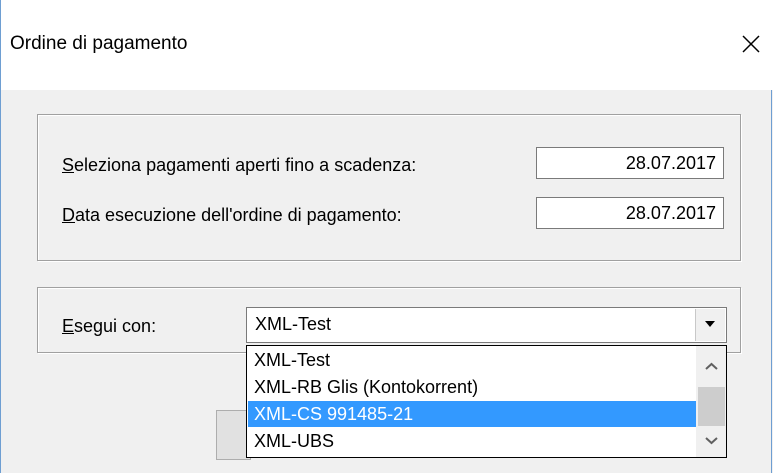 The image size is (773, 473). Describe the element at coordinates (99, 43) in the screenshot. I see `window-title: Ordine di pagamento` at that location.